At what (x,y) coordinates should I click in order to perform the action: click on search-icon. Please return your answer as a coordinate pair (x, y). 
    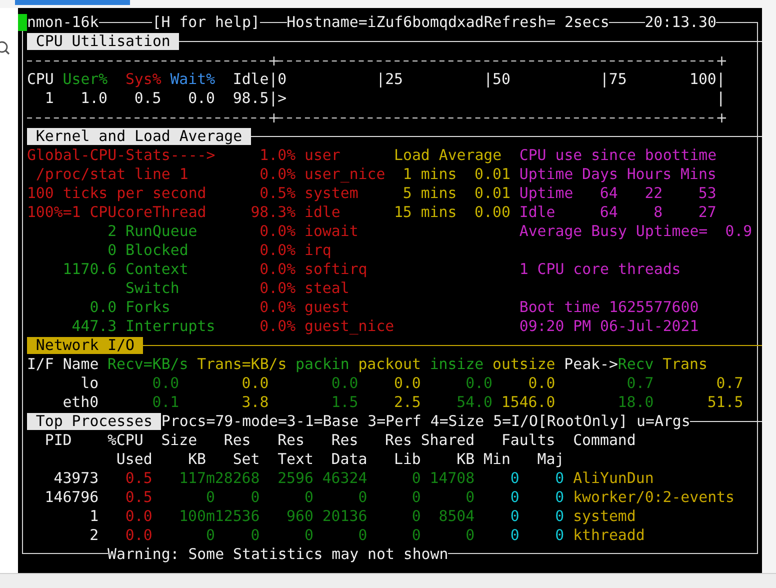
    Looking at the image, I should click on (5, 48).